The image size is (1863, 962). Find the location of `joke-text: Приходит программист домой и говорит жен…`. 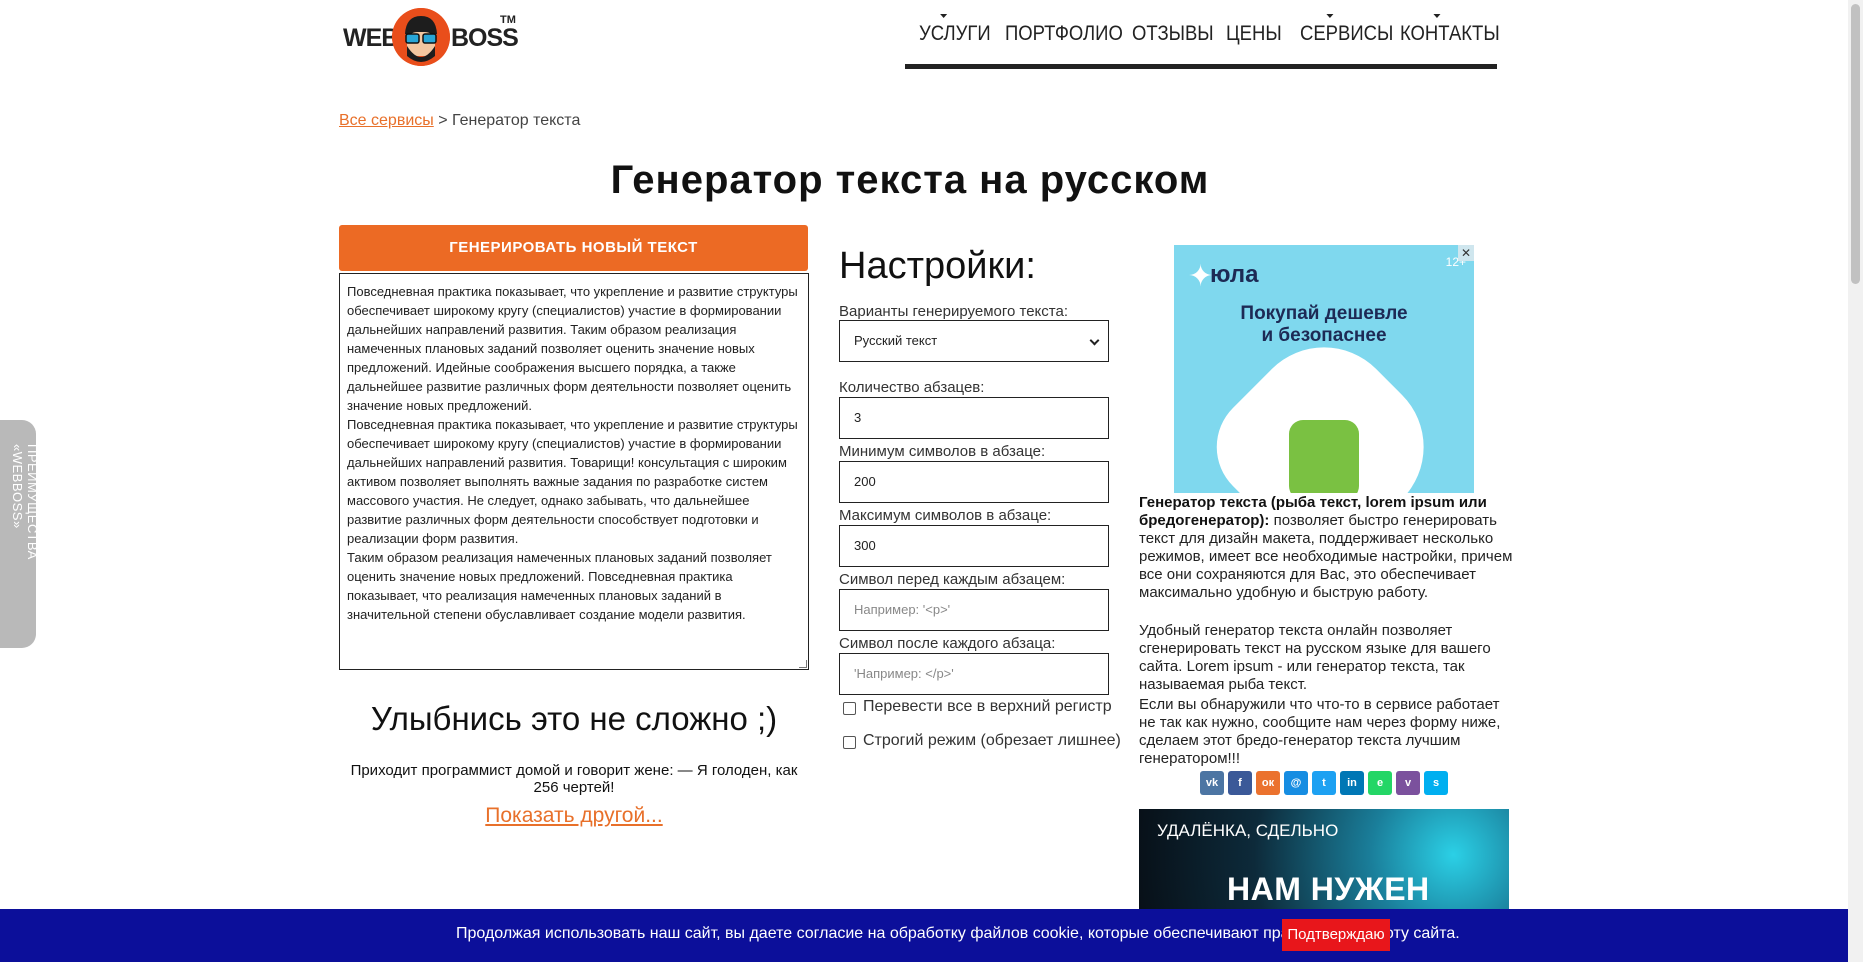

joke-text: Приходит программист домой и говорит жен… is located at coordinates (574, 779).